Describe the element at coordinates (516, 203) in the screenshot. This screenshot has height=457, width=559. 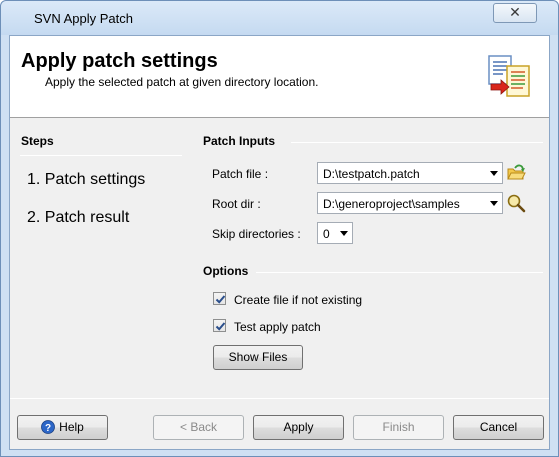
I see `browse-search-icon` at that location.